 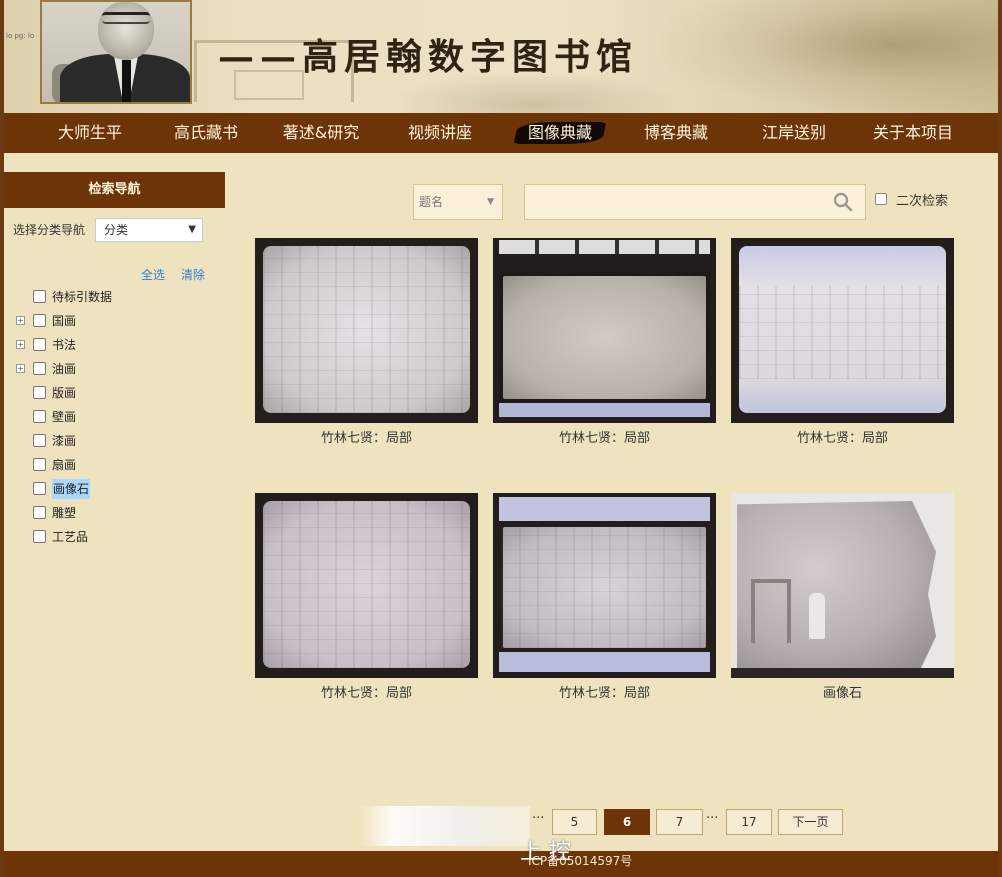 What do you see at coordinates (695, 202) in the screenshot?
I see `search-input` at bounding box center [695, 202].